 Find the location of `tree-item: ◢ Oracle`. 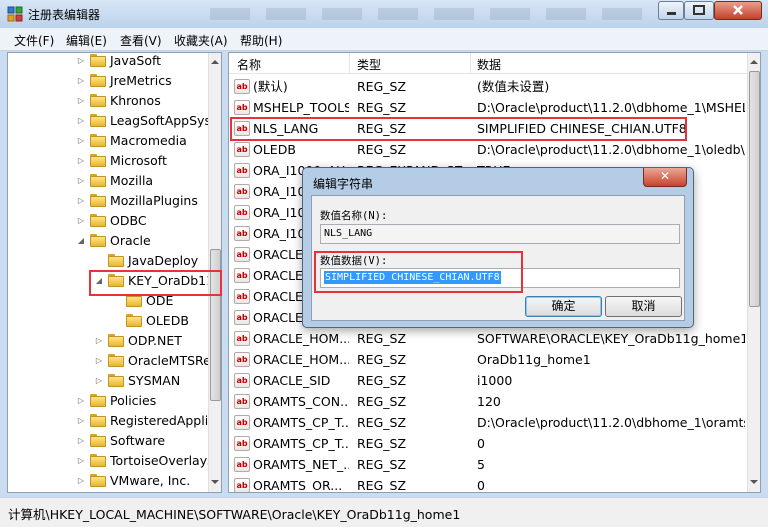

tree-item: ◢ Oracle is located at coordinates (108, 241).